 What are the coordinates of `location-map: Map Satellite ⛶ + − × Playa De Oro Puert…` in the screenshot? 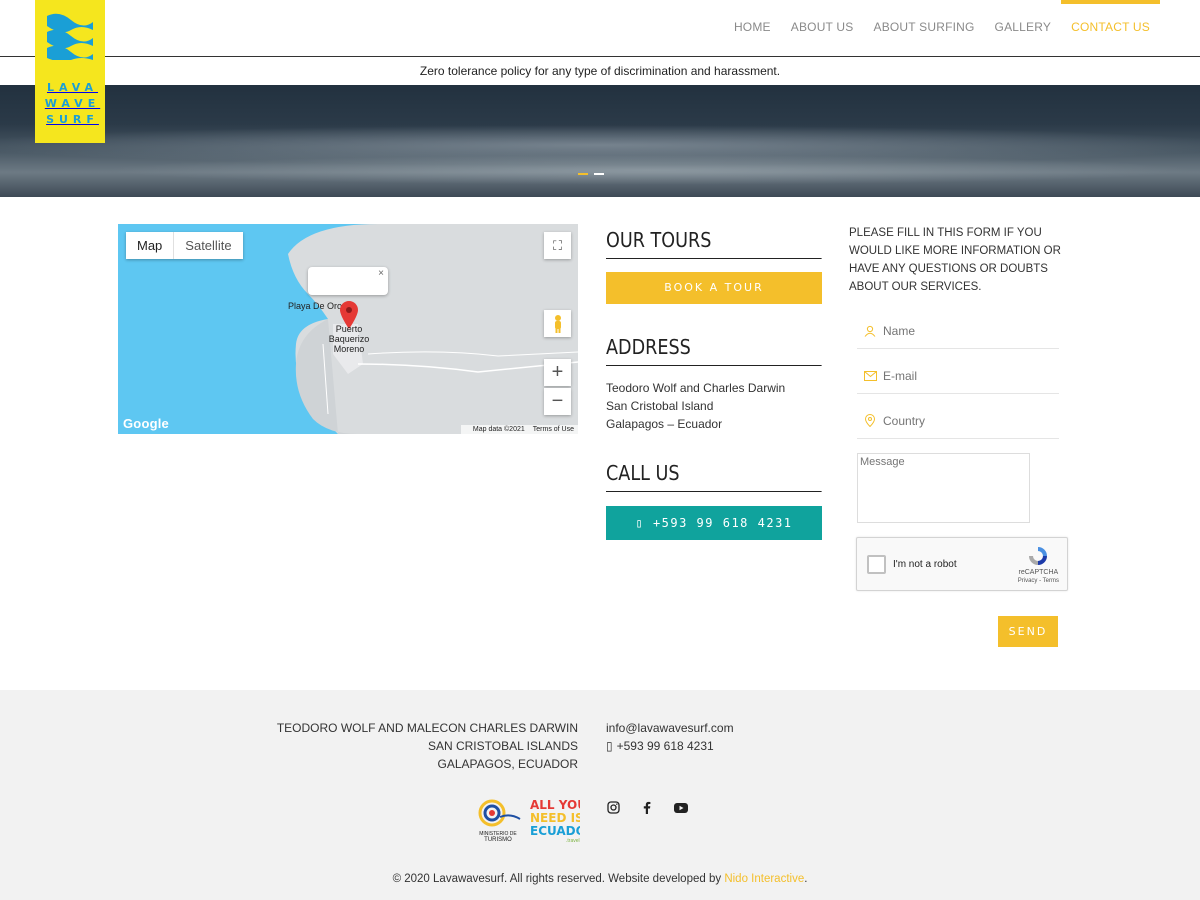 It's located at (348, 329).